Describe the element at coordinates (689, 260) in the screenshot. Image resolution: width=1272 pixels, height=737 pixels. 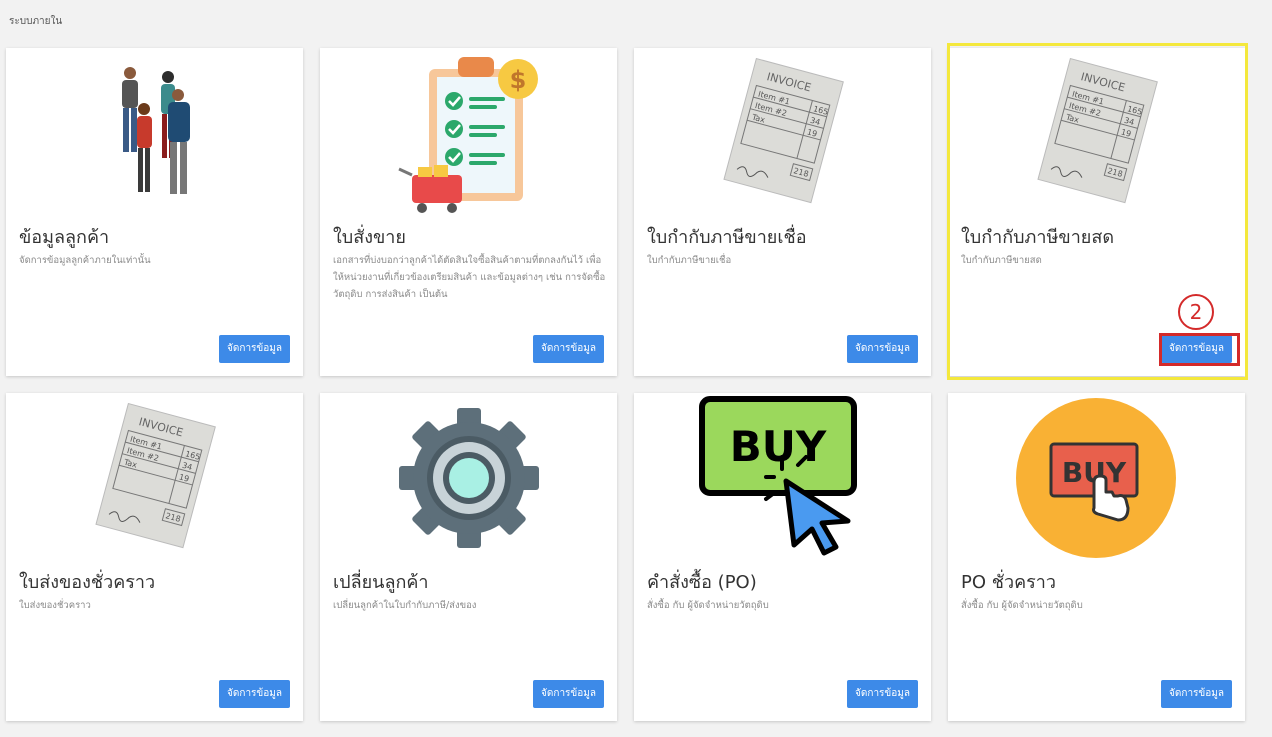
I see `card-description: ใบกำกับภาษีขายเชื่อ` at that location.